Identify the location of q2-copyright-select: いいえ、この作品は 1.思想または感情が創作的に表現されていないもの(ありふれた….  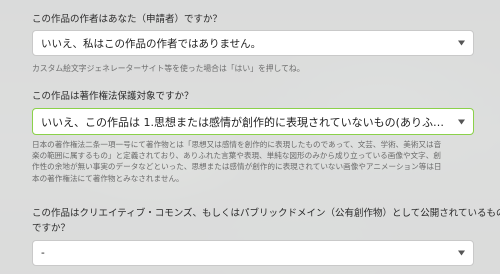
(253, 121).